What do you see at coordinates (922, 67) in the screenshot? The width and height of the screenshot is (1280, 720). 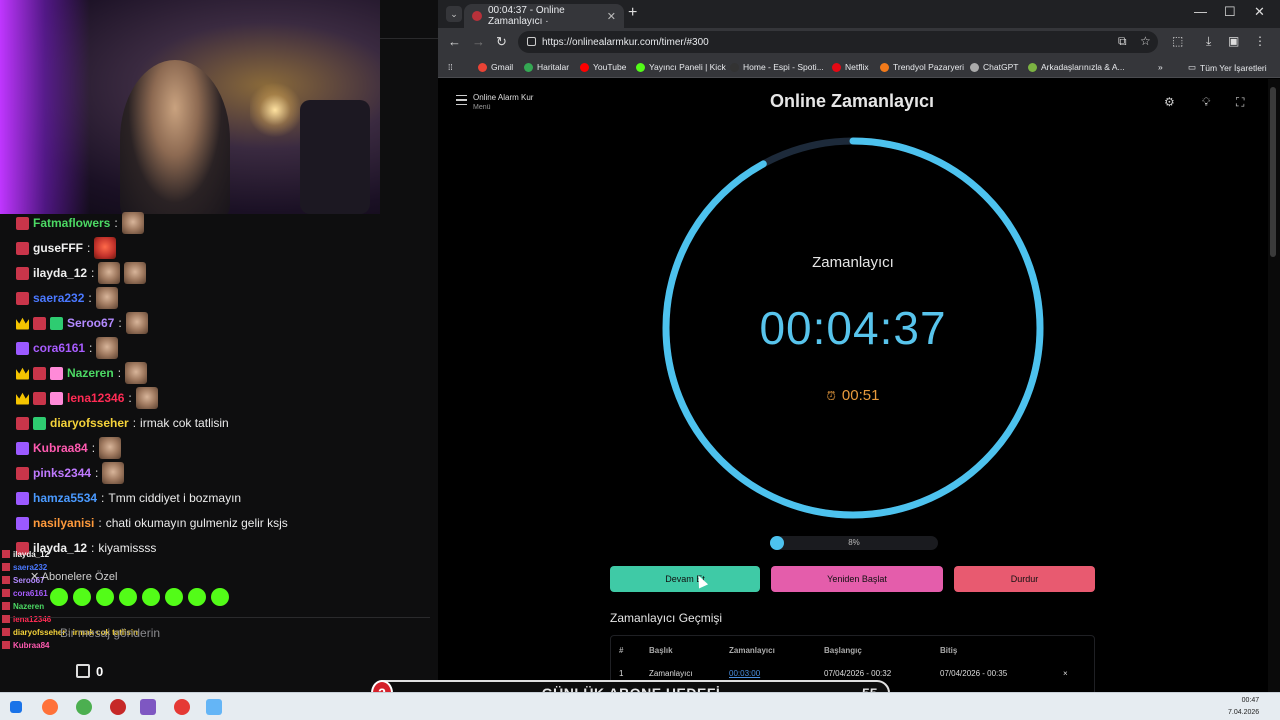 I see `bookmark-item: Trendyol Pazaryeri` at bounding box center [922, 67].